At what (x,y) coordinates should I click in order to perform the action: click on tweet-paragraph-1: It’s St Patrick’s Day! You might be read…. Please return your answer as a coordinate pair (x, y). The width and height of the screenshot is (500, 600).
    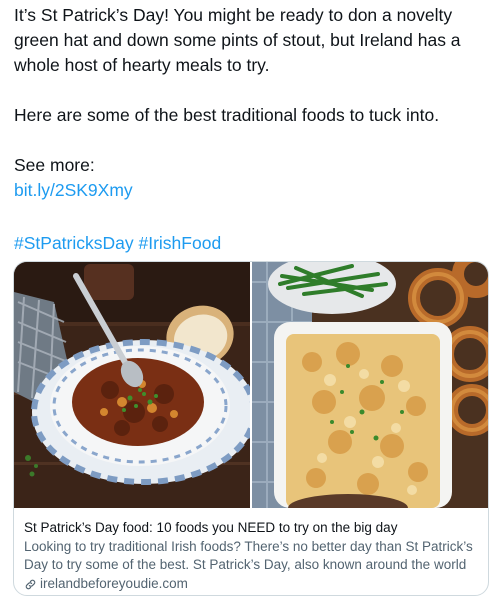
    Looking at the image, I should click on (237, 40).